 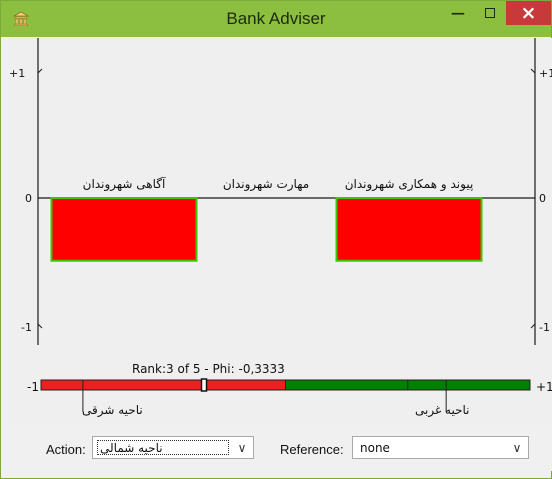 I want to click on right-bottom-label: -1, so click(x=544, y=327).